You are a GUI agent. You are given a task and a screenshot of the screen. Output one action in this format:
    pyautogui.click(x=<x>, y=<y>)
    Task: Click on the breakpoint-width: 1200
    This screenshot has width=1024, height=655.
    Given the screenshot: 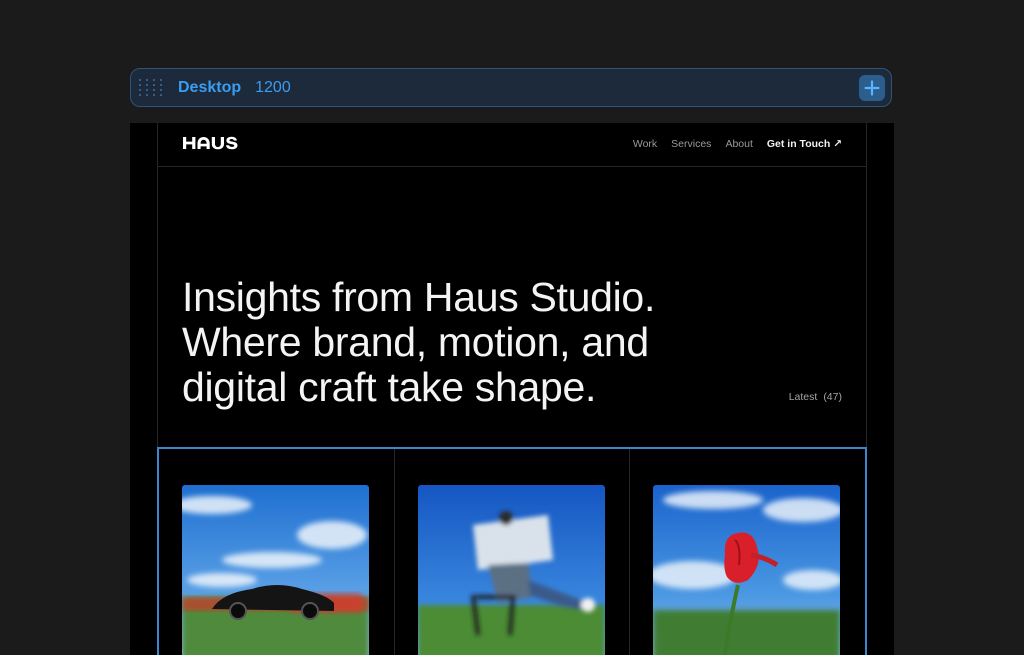 What is the action you would take?
    pyautogui.click(x=273, y=88)
    